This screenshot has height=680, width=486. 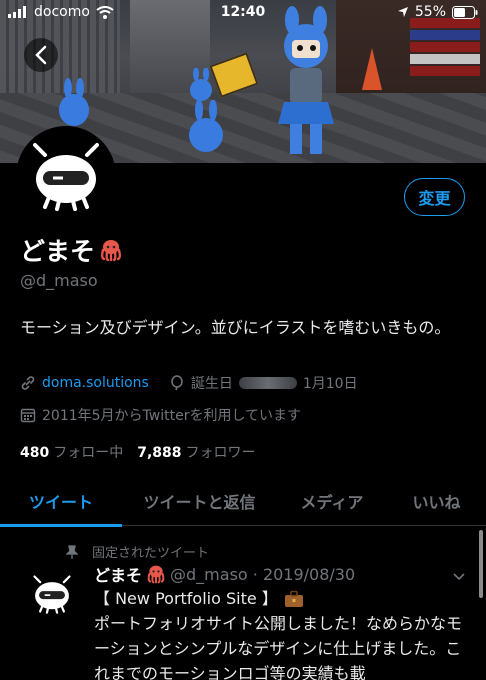 I want to click on following-link: 480 フォロー中, so click(x=71, y=452).